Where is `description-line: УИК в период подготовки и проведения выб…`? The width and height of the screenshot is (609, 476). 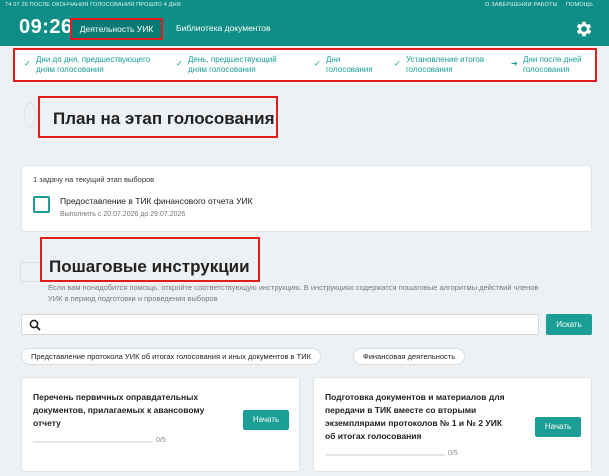 description-line: УИК в период подготовки и проведения выб… is located at coordinates (133, 298).